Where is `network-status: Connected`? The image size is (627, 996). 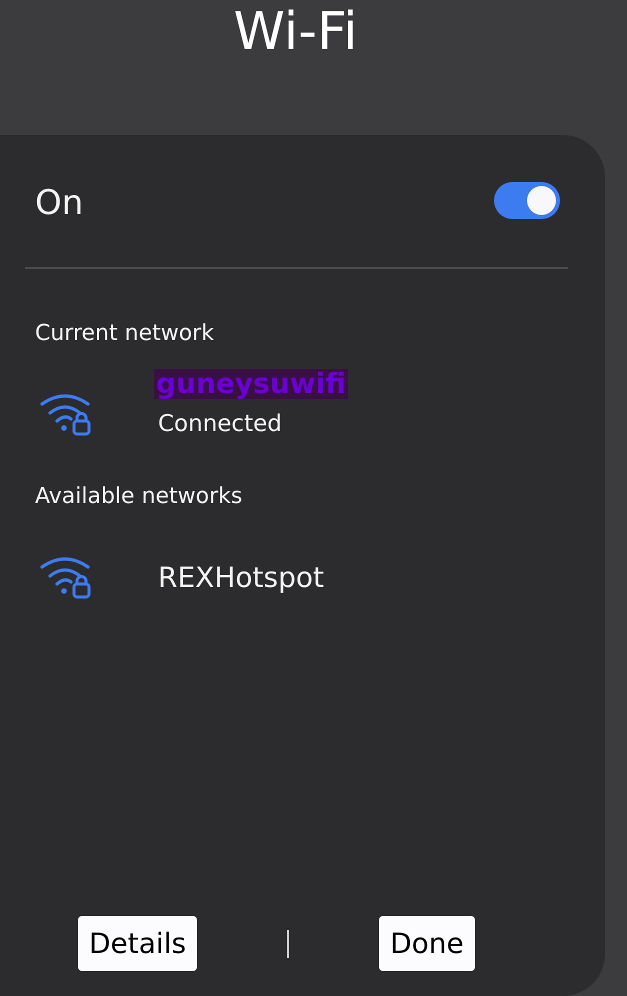 network-status: Connected is located at coordinates (220, 424).